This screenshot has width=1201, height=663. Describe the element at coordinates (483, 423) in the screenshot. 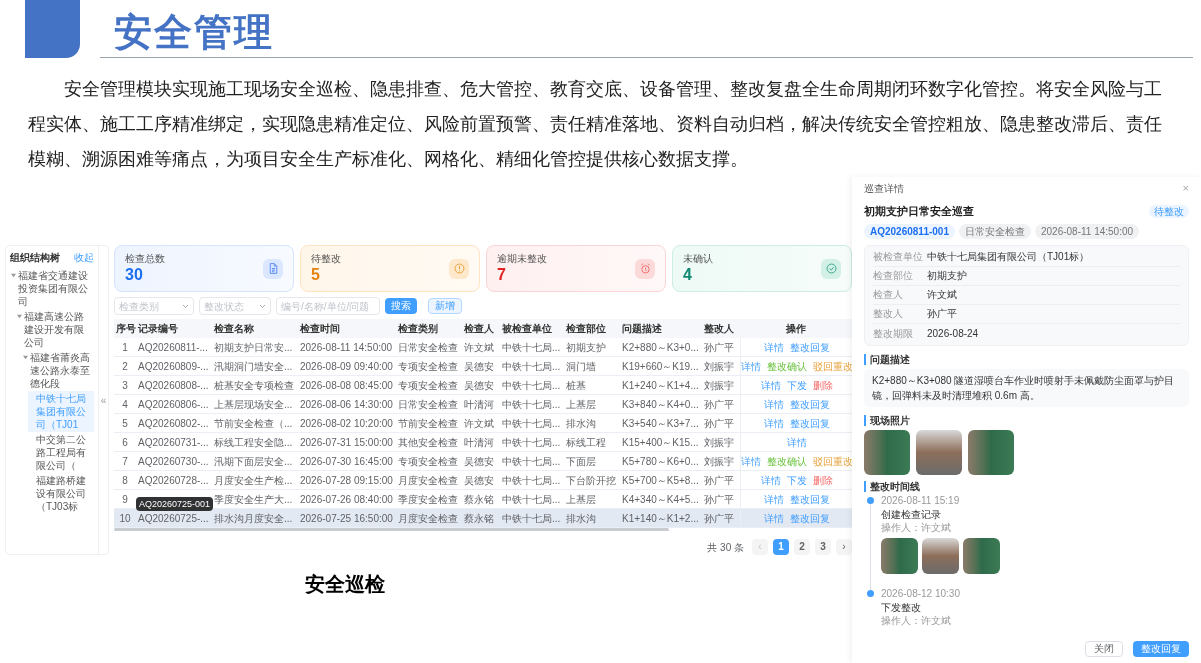

I see `table-row: 5 AQ20260802-... 节前安全检查（... 2026-08-02 10:20:00 节前安全检查 许文斌 中铁十七局... 排水沟 K3+540～K3+7... 孙广平 详情 整改回复` at that location.